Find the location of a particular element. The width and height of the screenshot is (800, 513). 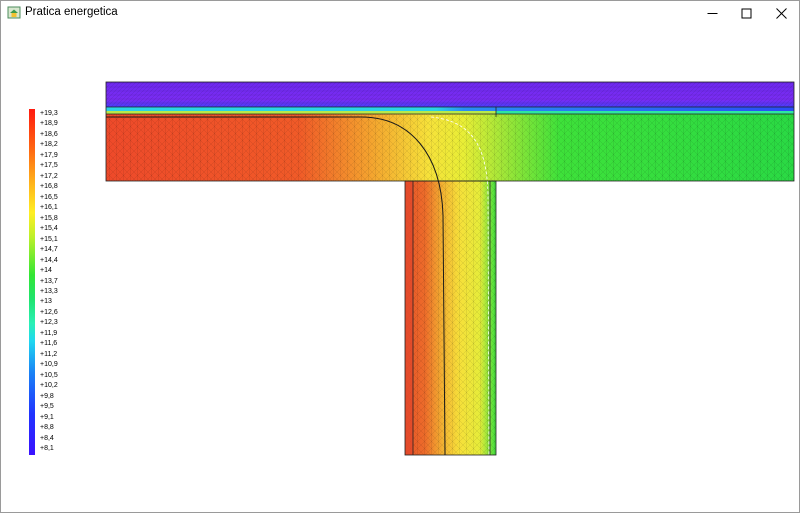

maximize-icon is located at coordinates (746, 13).